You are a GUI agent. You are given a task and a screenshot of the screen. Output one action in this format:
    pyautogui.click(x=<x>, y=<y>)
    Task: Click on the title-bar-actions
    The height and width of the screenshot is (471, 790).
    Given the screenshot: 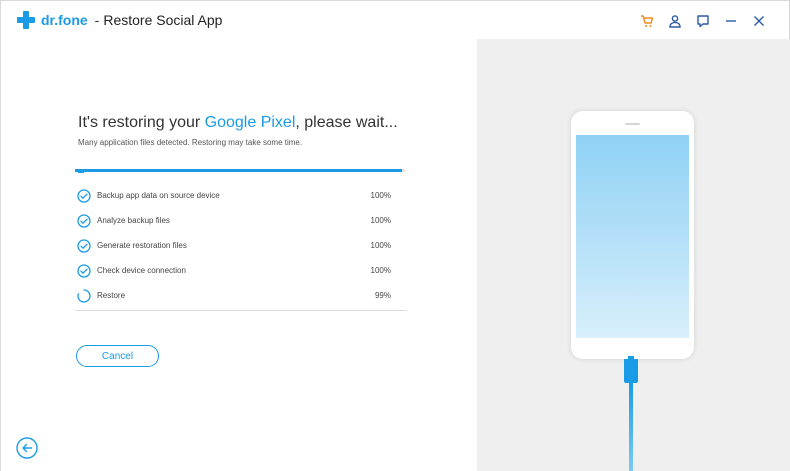 What is the action you would take?
    pyautogui.click(x=703, y=21)
    